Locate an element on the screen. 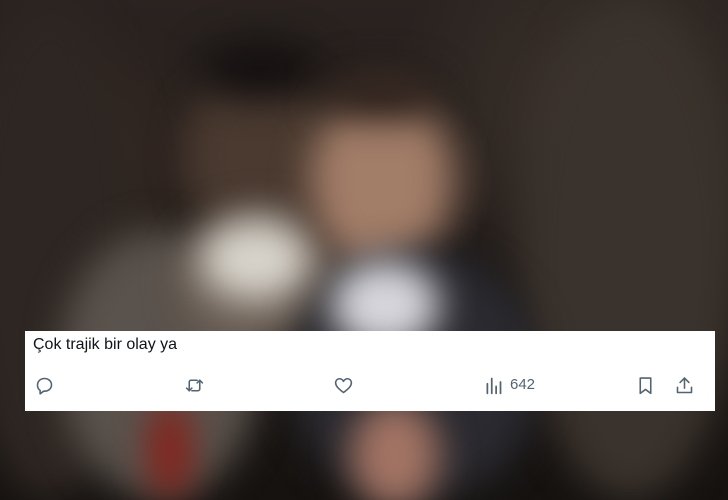 This screenshot has width=728, height=500. bookmark-button is located at coordinates (645, 385).